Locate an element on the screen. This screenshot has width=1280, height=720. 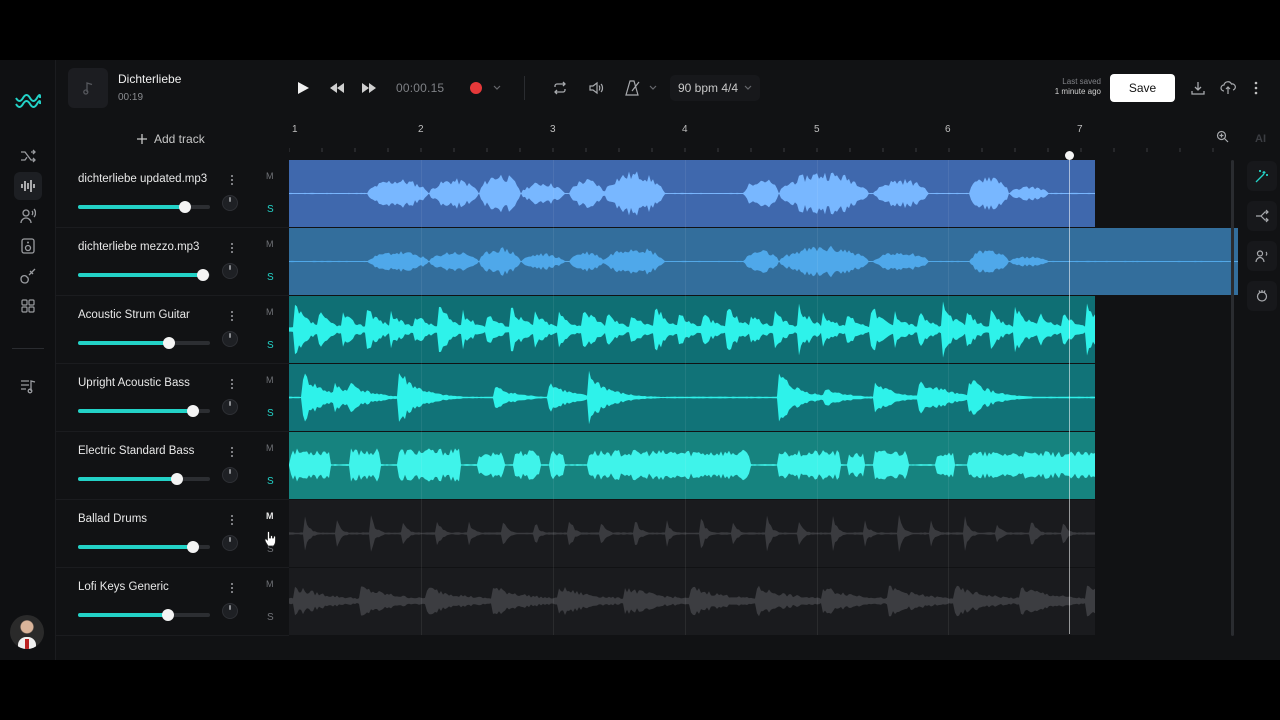
shuffle-icon is located at coordinates (28, 156).